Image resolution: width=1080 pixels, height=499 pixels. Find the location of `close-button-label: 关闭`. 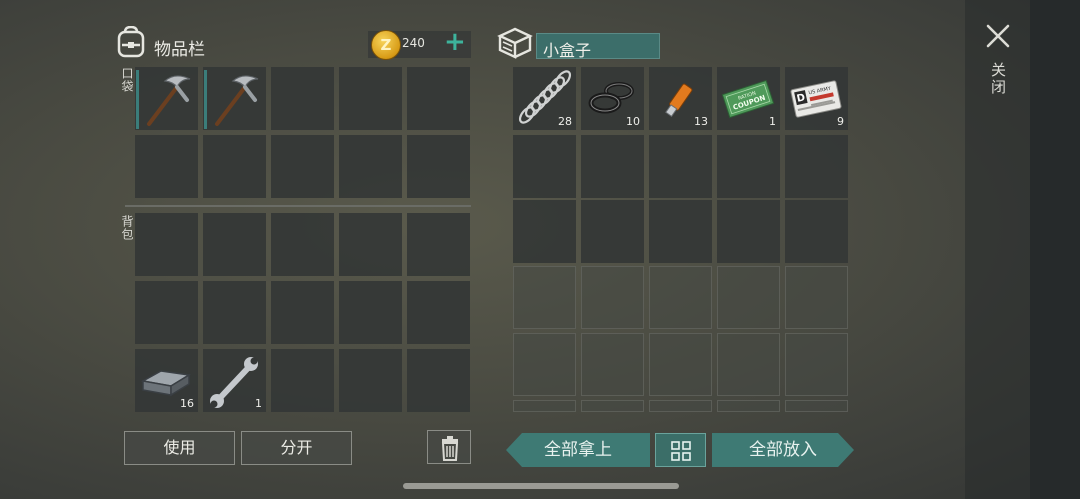

close-button-label: 关闭 is located at coordinates (998, 79).